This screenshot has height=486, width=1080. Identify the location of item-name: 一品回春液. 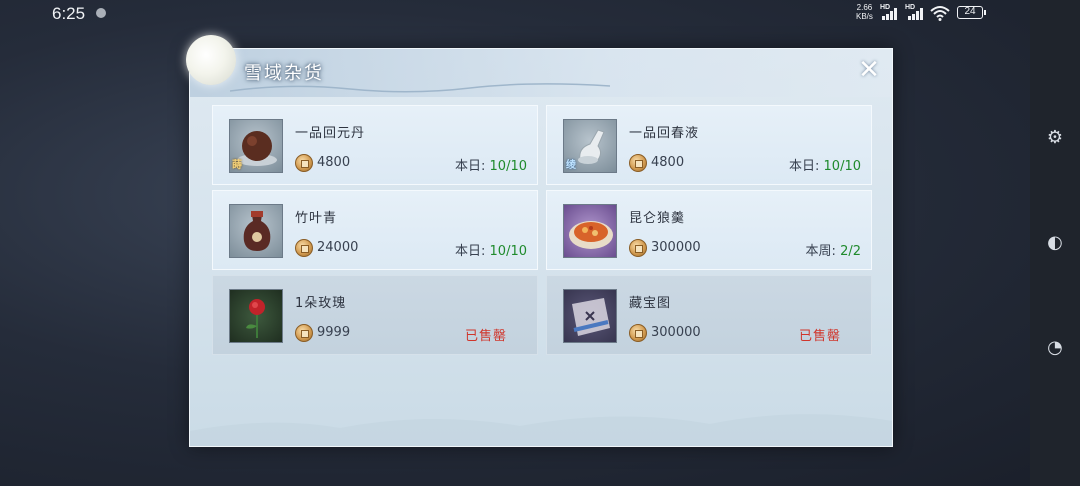
(664, 133).